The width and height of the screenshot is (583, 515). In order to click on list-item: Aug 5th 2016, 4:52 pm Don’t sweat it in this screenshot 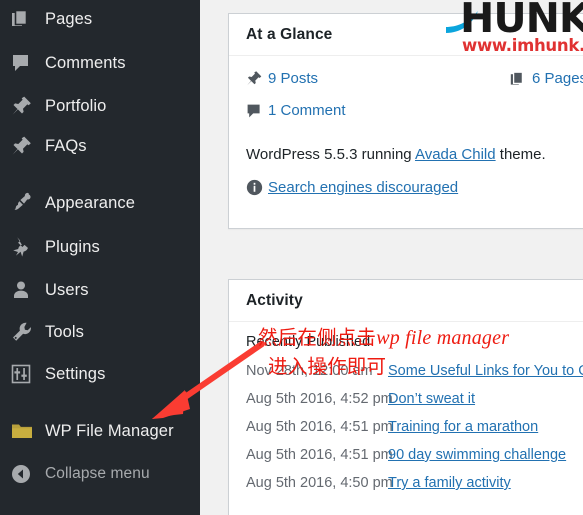, I will do `click(406, 399)`.